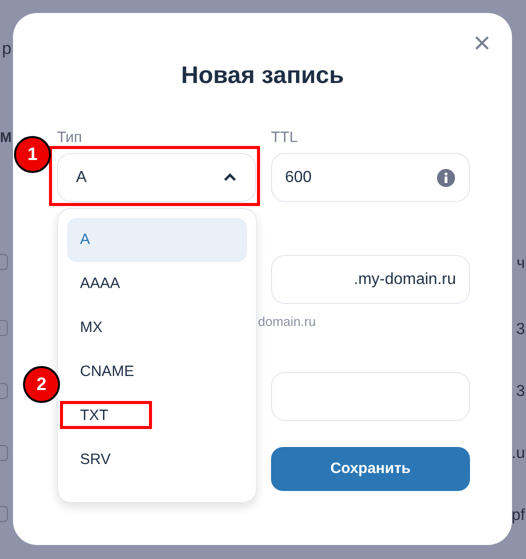 Image resolution: width=526 pixels, height=559 pixels. I want to click on dropdown-option: AAAA, so click(157, 284).